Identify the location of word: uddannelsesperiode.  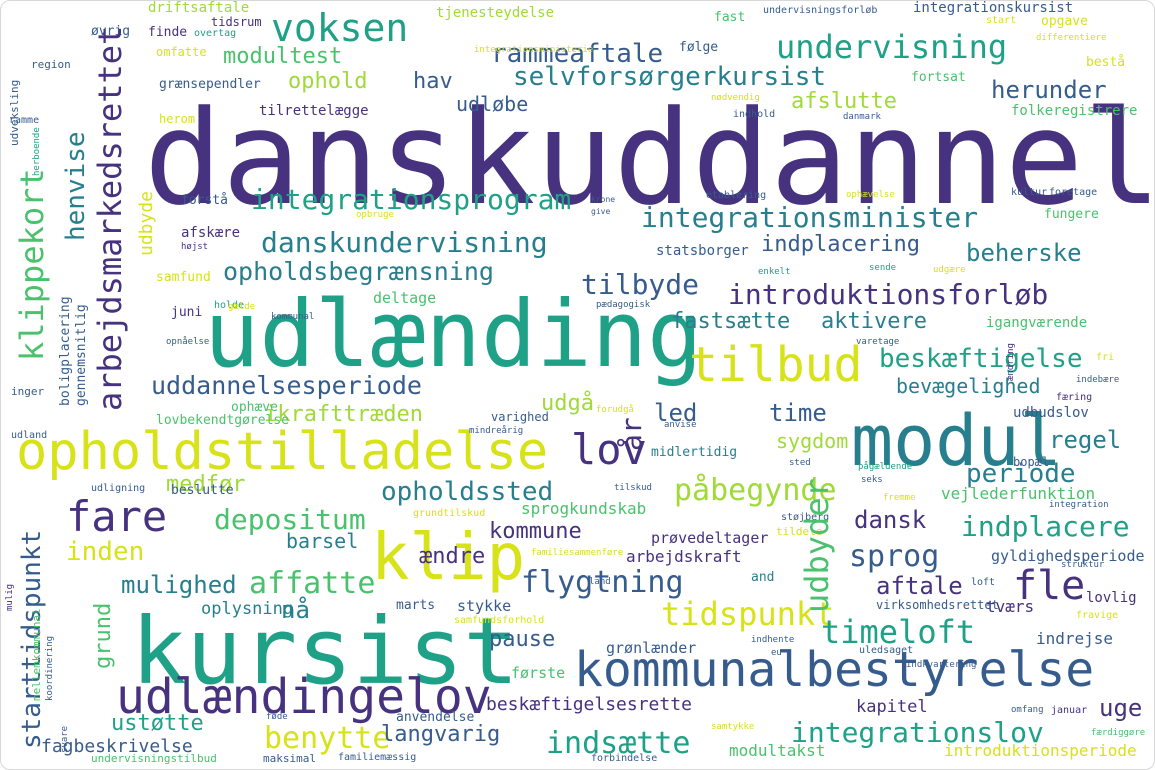
(286, 385).